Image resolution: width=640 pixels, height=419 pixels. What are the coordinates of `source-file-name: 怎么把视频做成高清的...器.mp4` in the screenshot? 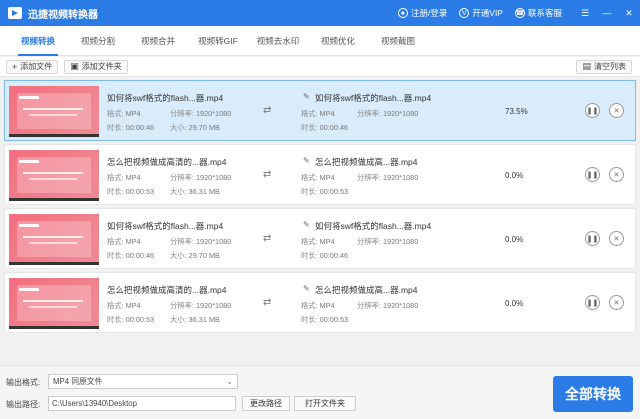 It's located at (167, 290).